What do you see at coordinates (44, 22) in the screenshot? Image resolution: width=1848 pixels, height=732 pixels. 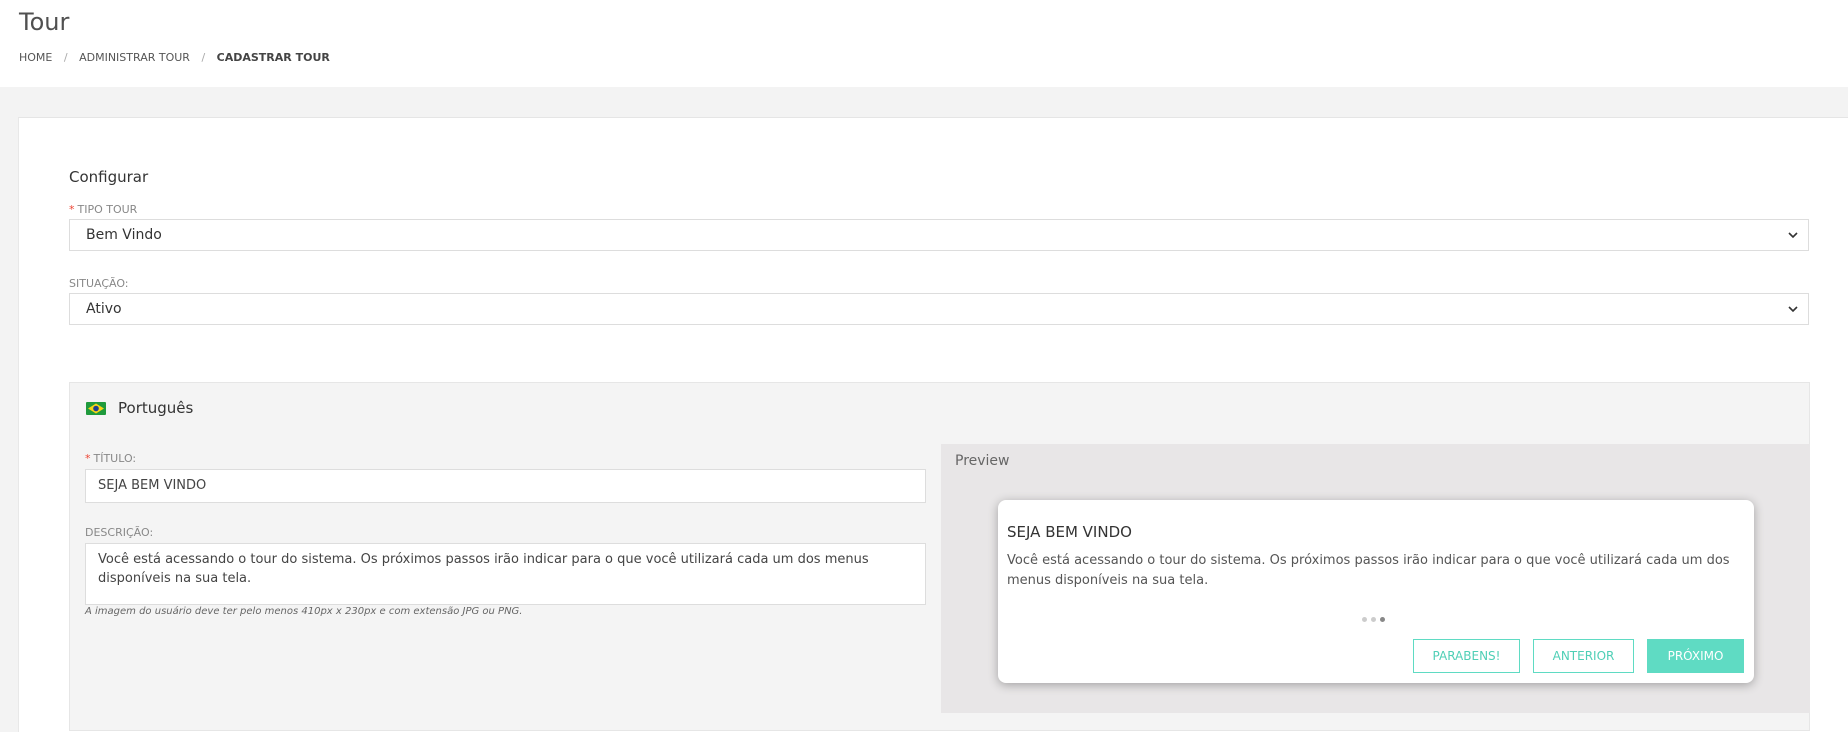 I see `page-title: Tour` at bounding box center [44, 22].